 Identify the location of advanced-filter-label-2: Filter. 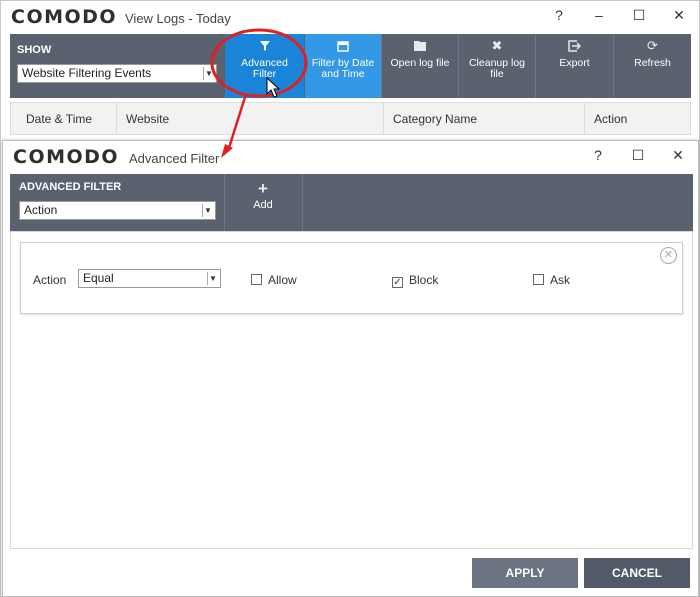
(264, 74).